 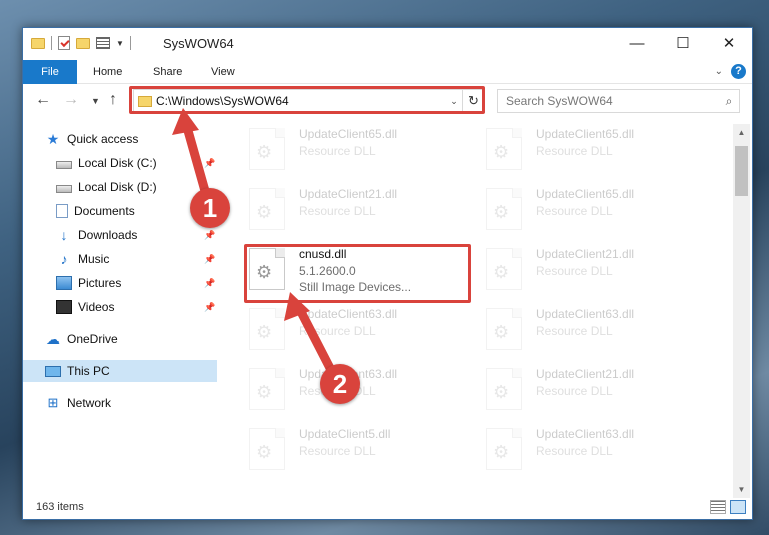 I want to click on videos-icon, so click(x=64, y=307).